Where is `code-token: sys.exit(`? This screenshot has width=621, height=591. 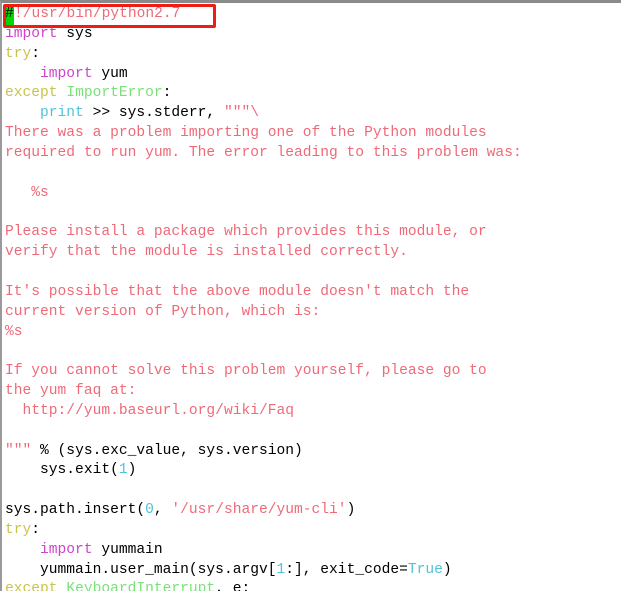 code-token: sys.exit( is located at coordinates (62, 470).